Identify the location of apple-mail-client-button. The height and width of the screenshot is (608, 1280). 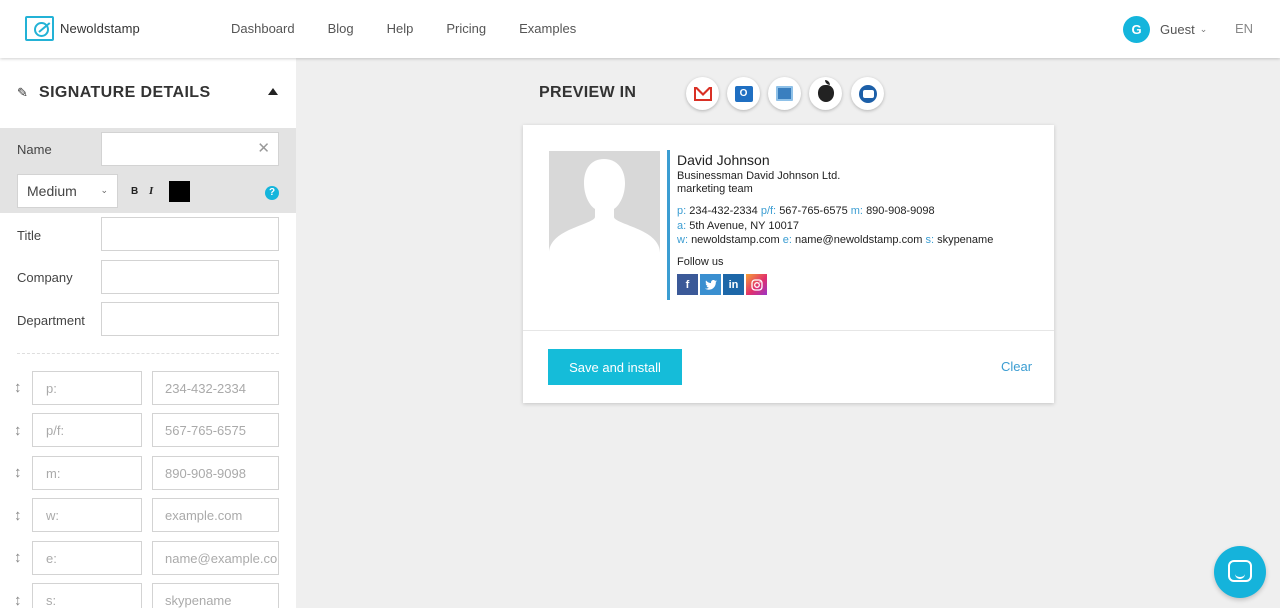
(784, 93).